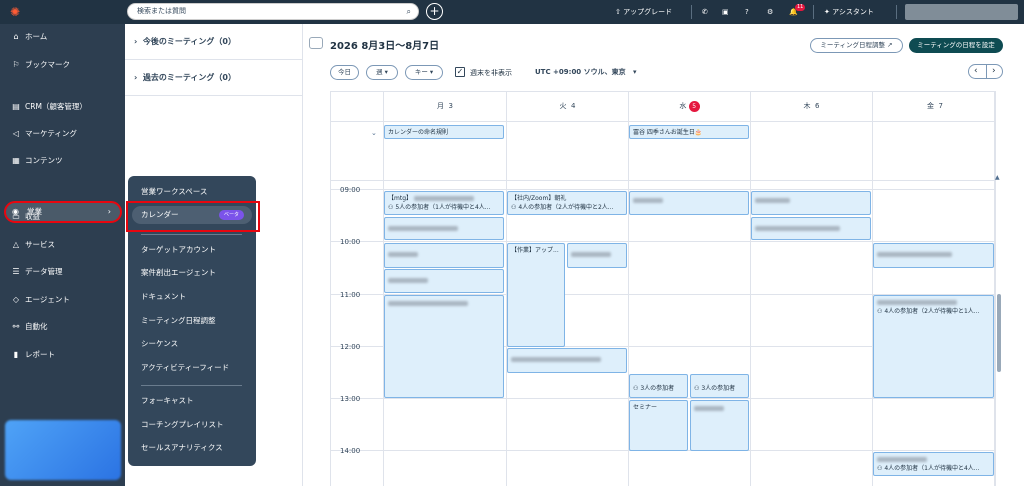  I want to click on sidebar-item-home: ⌂ ホーム, so click(62, 37).